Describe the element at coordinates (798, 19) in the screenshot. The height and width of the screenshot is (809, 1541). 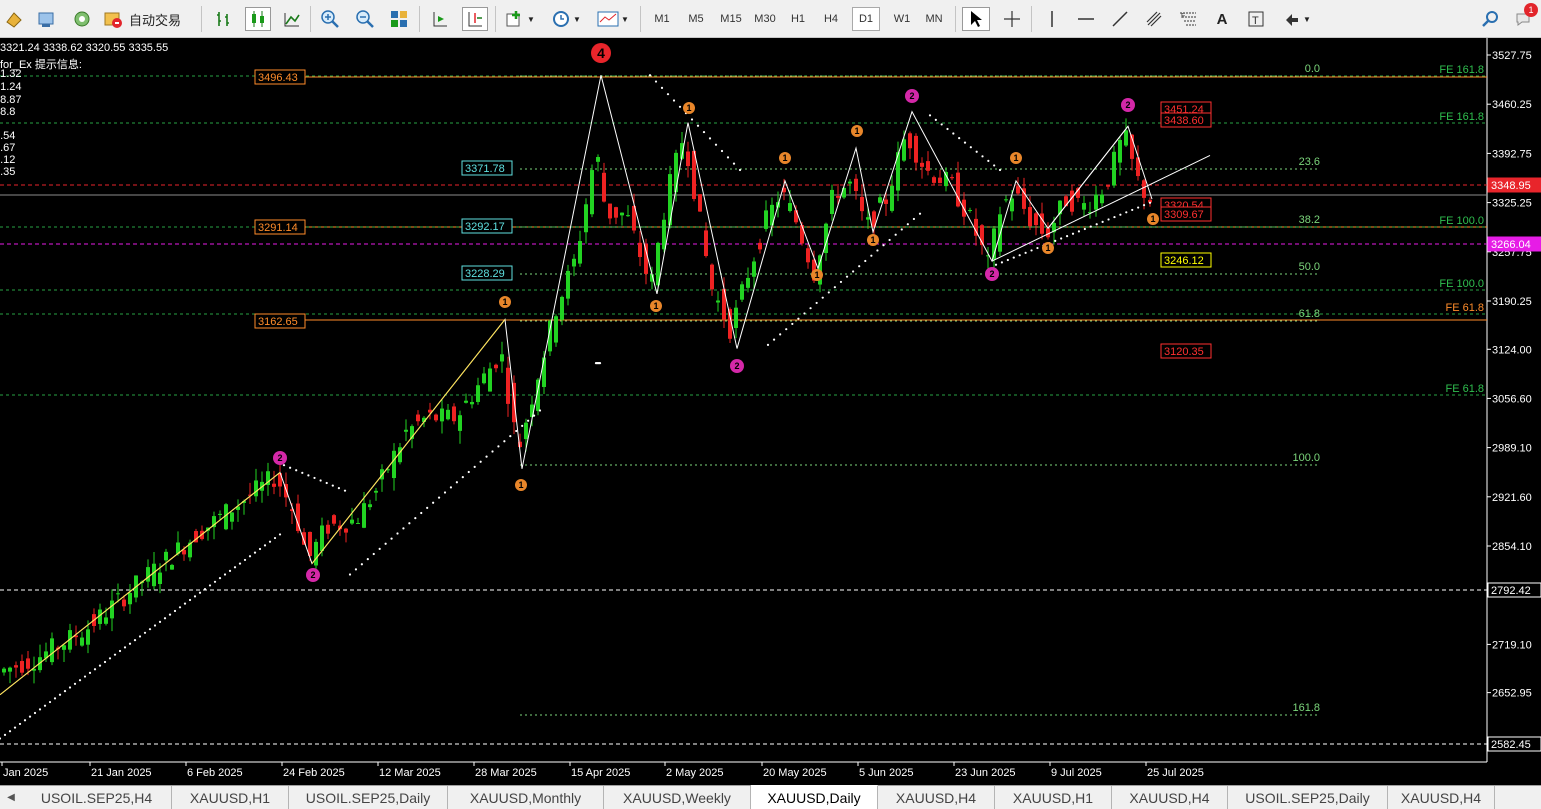
I see `timeframe-h1: H1` at that location.